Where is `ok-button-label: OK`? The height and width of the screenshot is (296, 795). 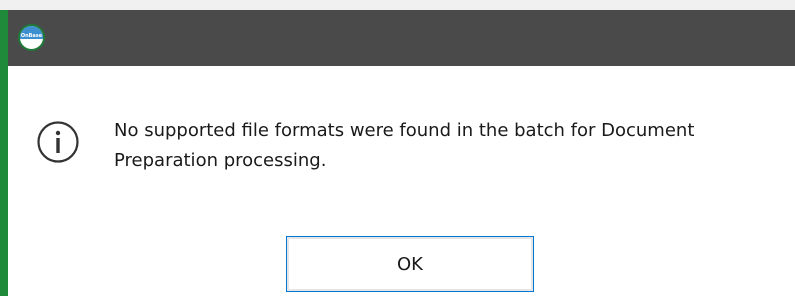 ok-button-label: OK is located at coordinates (410, 264).